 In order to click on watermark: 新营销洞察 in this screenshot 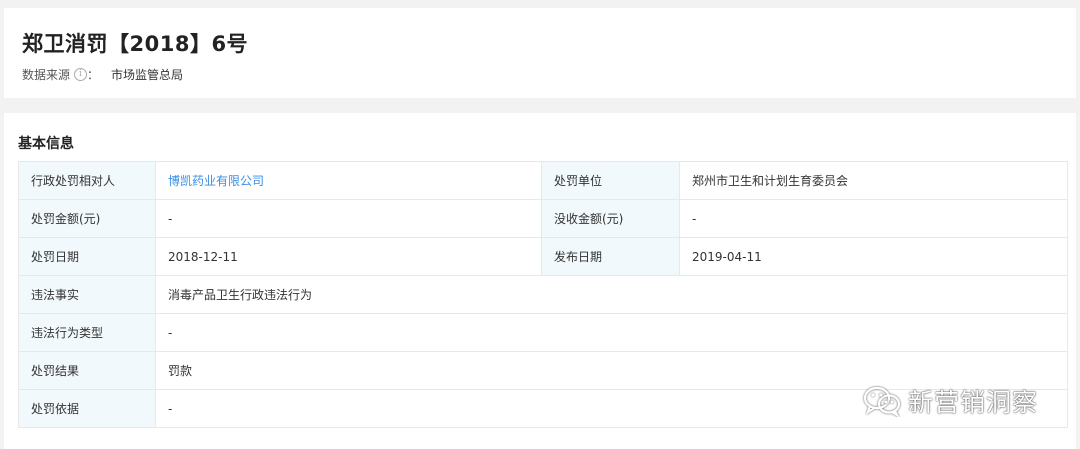, I will do `click(950, 401)`.